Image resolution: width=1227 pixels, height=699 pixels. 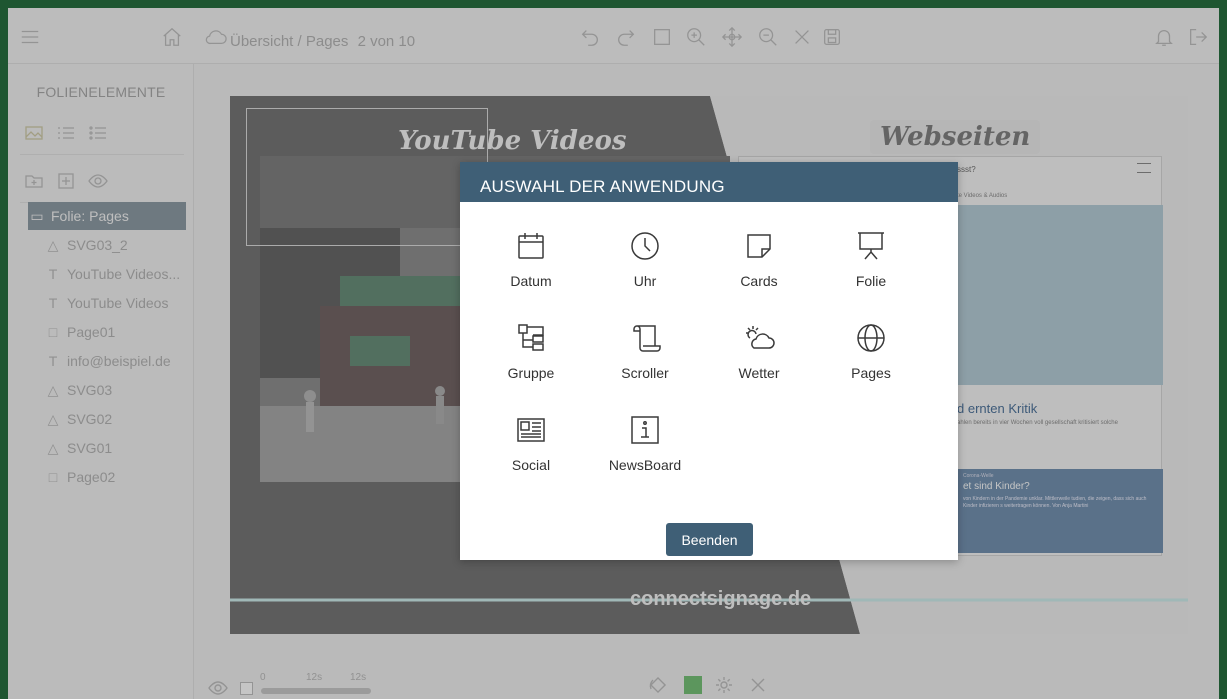 I want to click on dialog-title: AUSWAHL DER ANWENDUNG, so click(x=709, y=182).